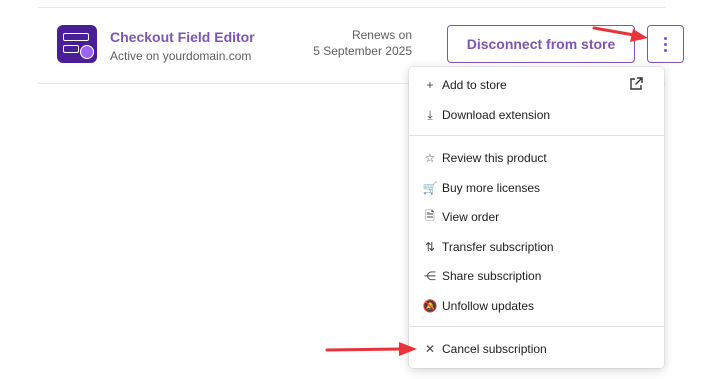  Describe the element at coordinates (430, 276) in the screenshot. I see `share-icon: ⋲` at that location.